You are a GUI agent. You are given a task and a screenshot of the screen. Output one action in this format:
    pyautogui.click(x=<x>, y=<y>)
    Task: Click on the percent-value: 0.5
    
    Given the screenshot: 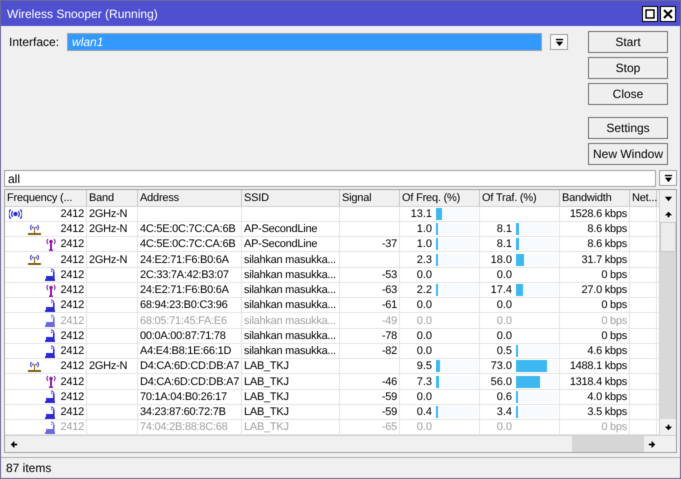 What is the action you would take?
    pyautogui.click(x=504, y=351)
    